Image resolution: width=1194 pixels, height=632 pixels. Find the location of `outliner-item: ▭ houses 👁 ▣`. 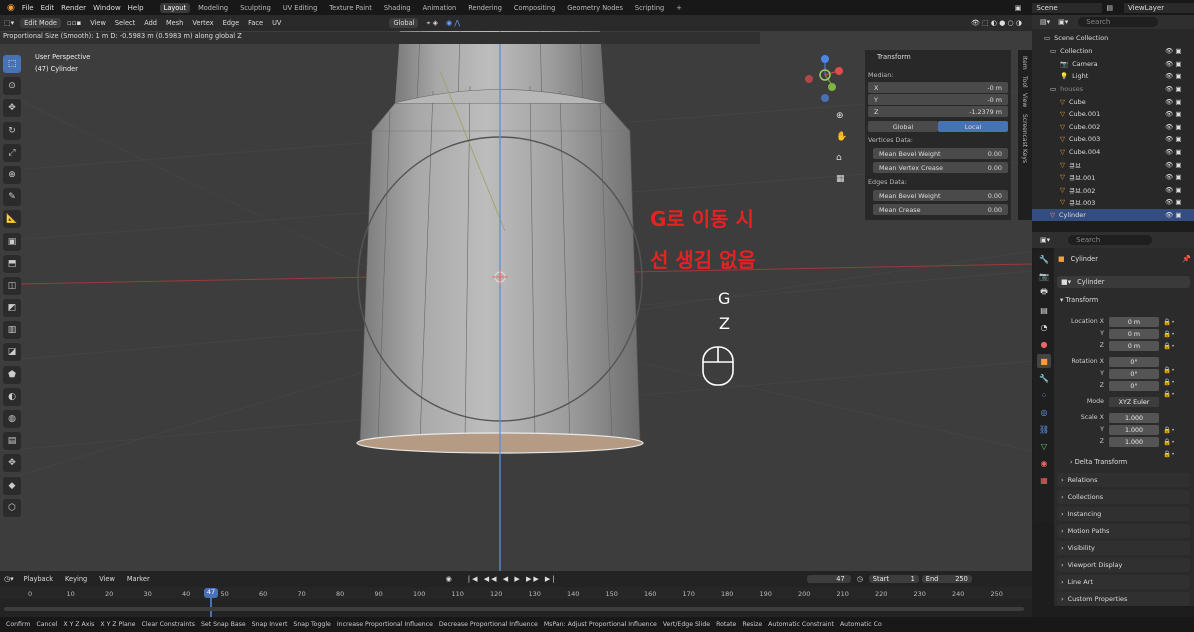

outliner-item: ▭ houses 👁 ▣ is located at coordinates (1113, 89).